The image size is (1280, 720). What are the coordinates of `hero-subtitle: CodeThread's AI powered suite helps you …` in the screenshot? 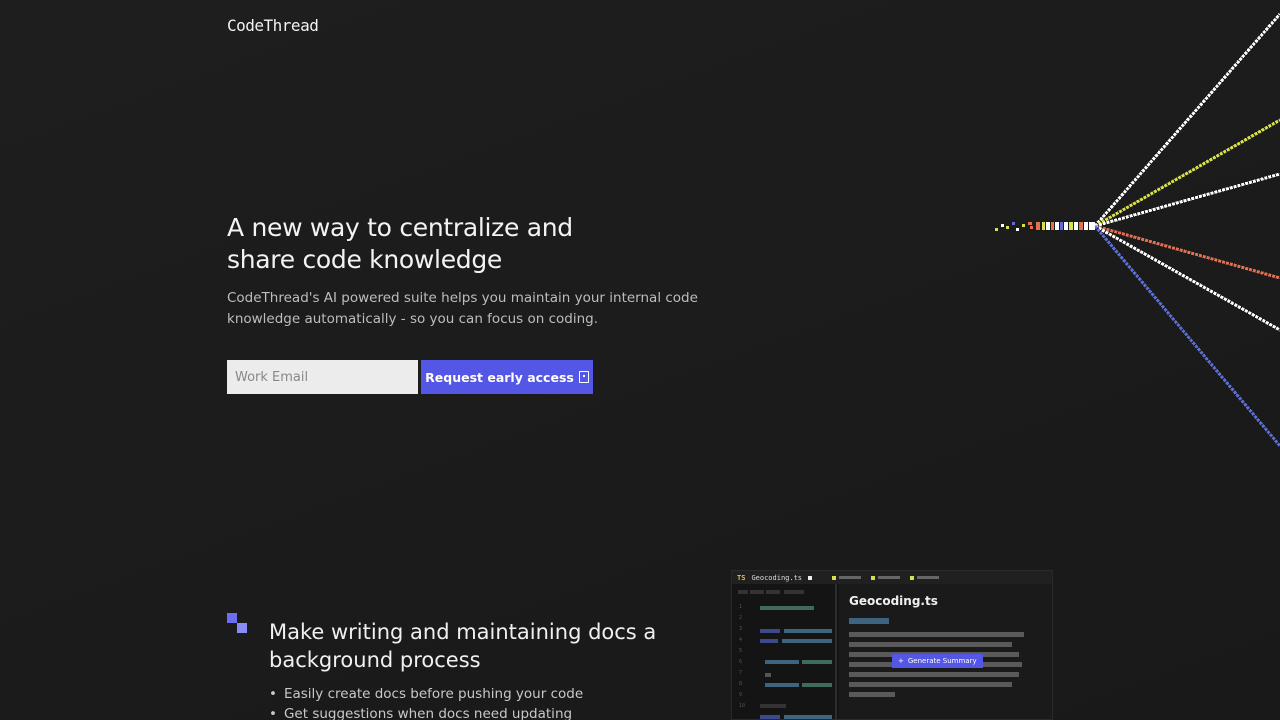 It's located at (462, 308).